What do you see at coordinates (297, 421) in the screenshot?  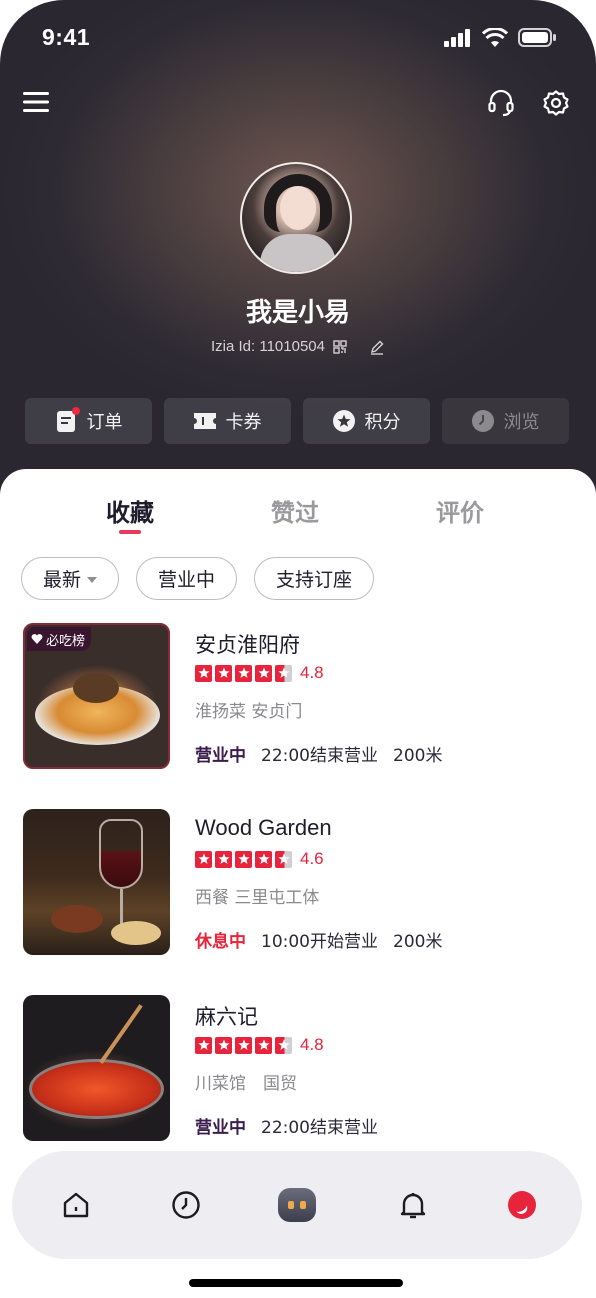 I see `quick-actions: 订单 卡券 积分 浏览` at bounding box center [297, 421].